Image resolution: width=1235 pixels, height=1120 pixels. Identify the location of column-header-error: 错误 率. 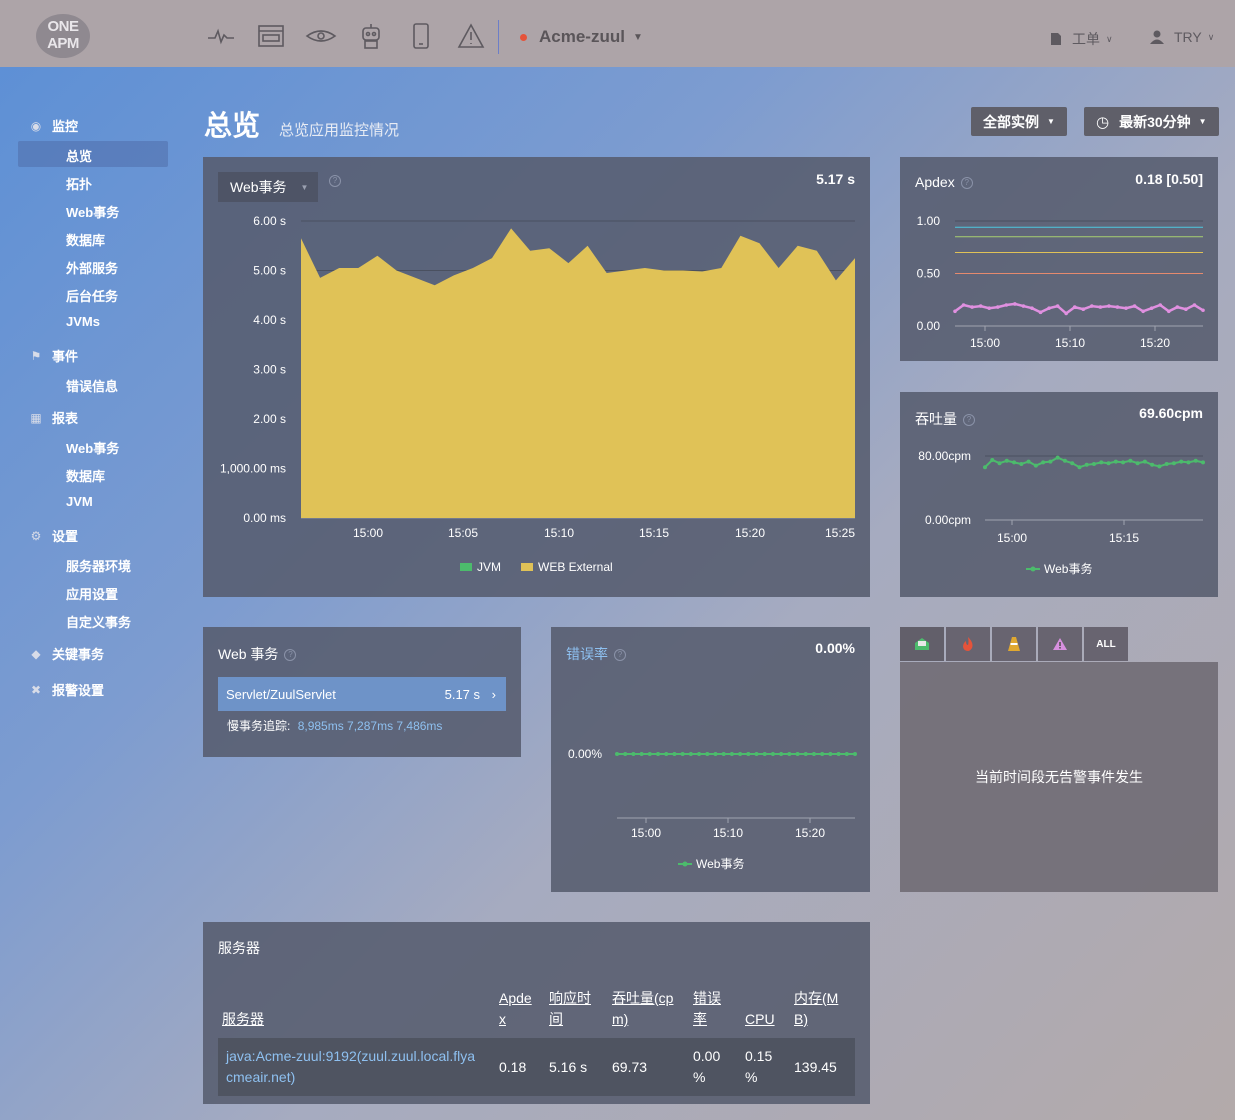
(715, 1010).